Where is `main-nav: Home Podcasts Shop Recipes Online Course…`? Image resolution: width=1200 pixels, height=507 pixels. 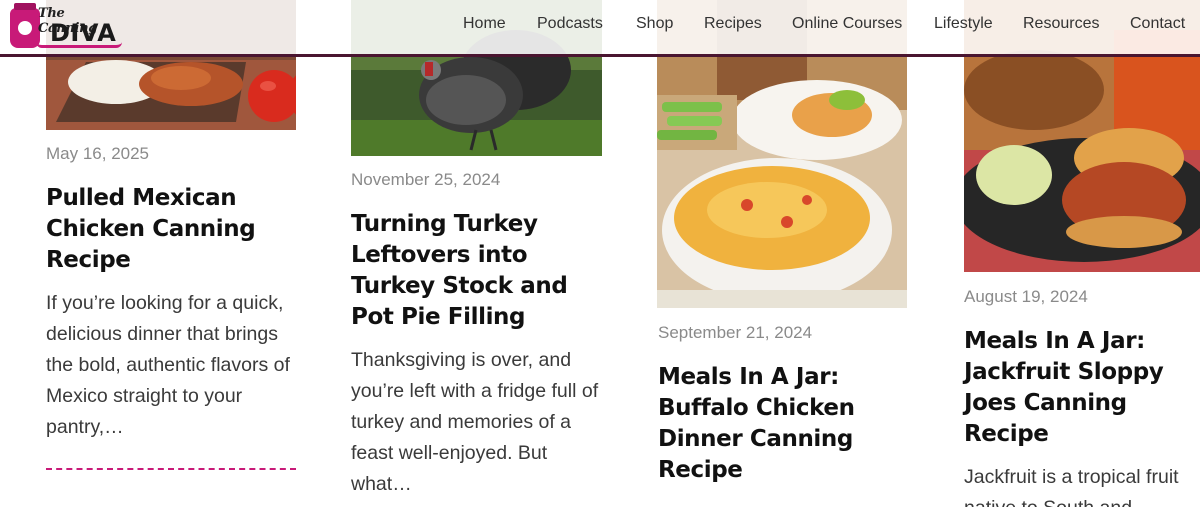
main-nav: Home Podcasts Shop Recipes Online Course… is located at coordinates (600, 25).